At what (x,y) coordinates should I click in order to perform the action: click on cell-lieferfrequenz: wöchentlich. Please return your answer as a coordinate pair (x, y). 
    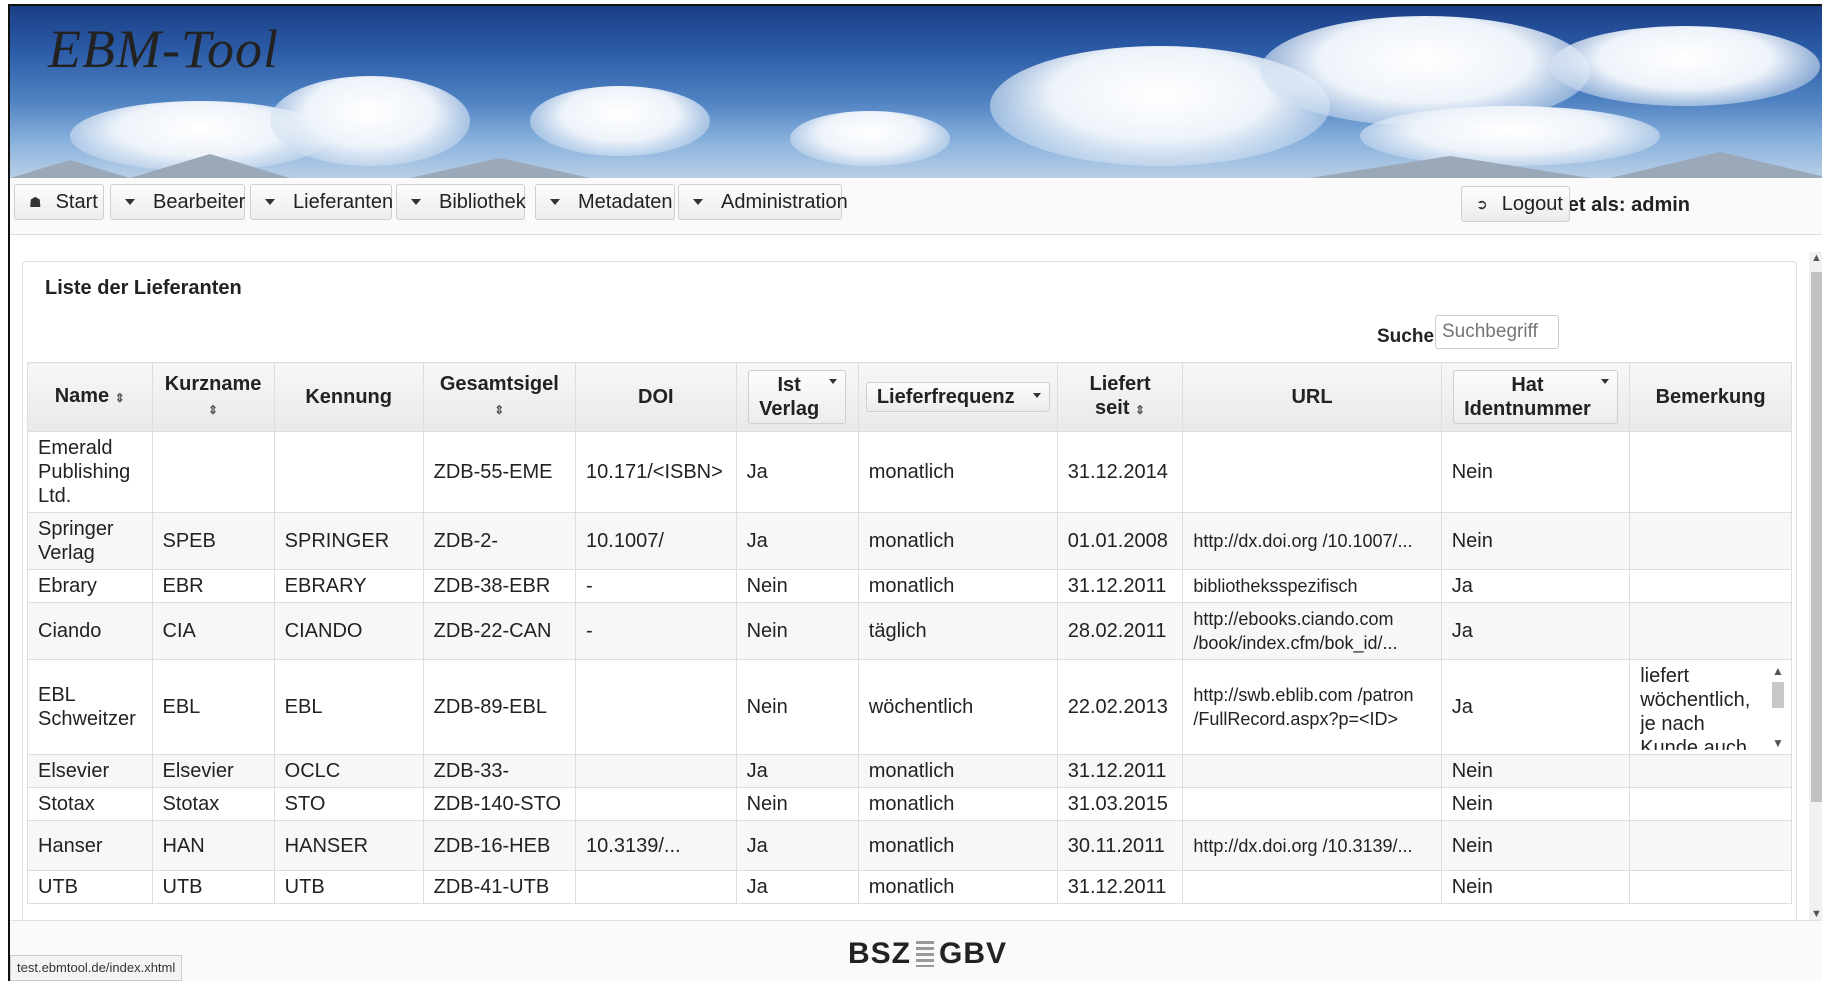
    Looking at the image, I should click on (957, 707).